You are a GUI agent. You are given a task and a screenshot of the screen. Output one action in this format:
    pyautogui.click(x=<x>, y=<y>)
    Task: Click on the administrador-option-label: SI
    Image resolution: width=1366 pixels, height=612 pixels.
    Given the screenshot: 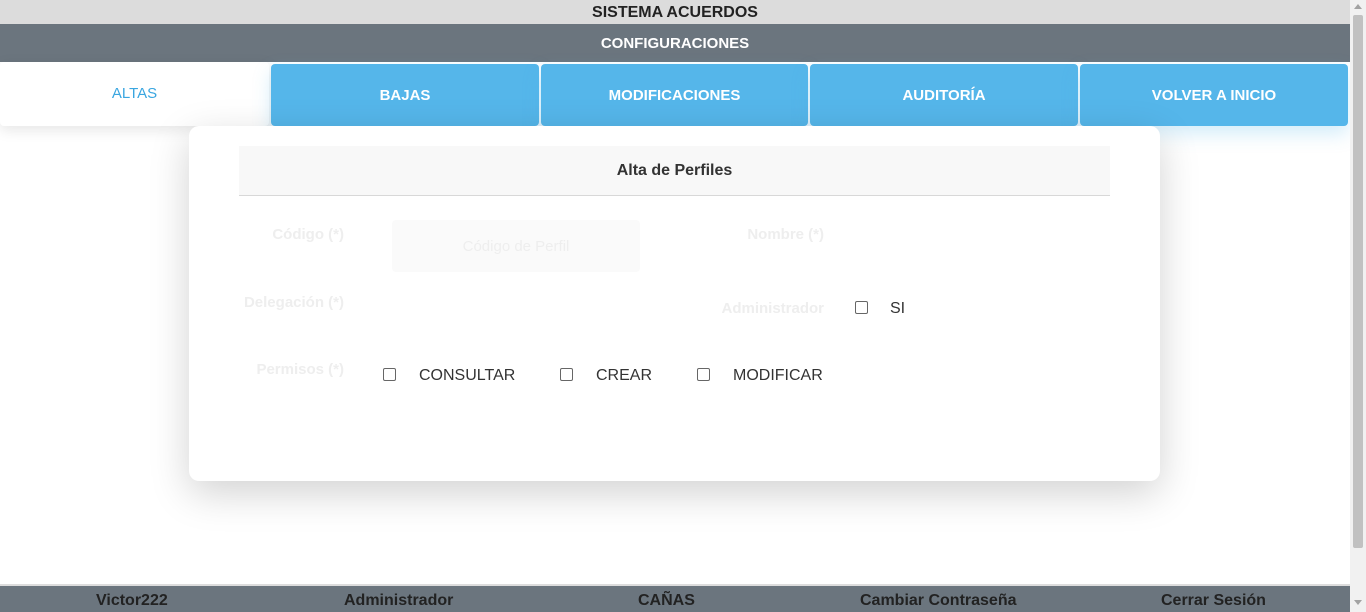 What is the action you would take?
    pyautogui.click(x=898, y=308)
    